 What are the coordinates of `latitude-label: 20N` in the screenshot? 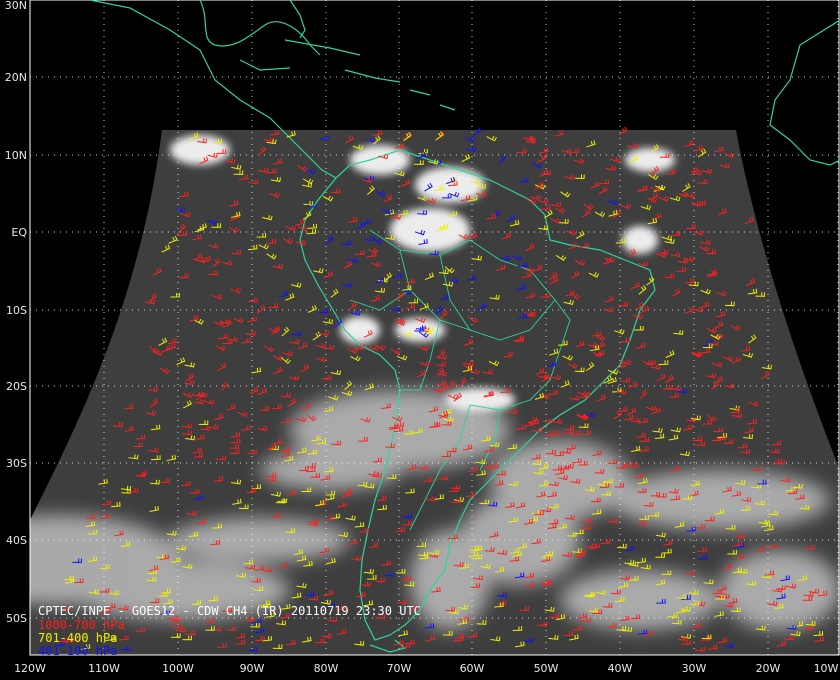 It's located at (16, 77).